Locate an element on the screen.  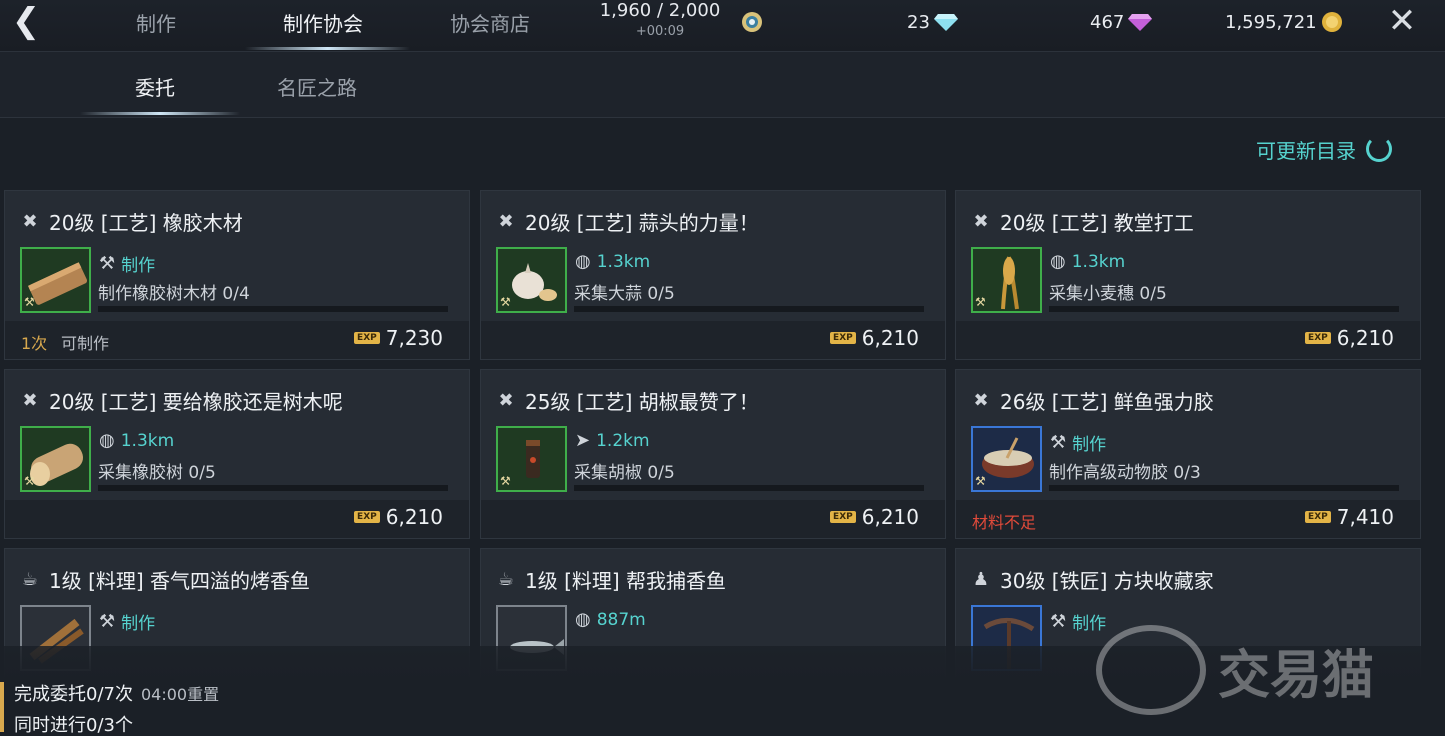
bottom-accent-bar is located at coordinates (2, 707).